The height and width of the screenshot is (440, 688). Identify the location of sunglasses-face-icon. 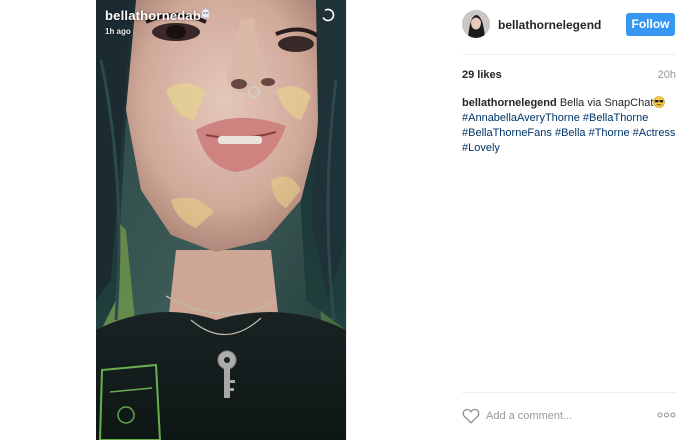
(659, 102).